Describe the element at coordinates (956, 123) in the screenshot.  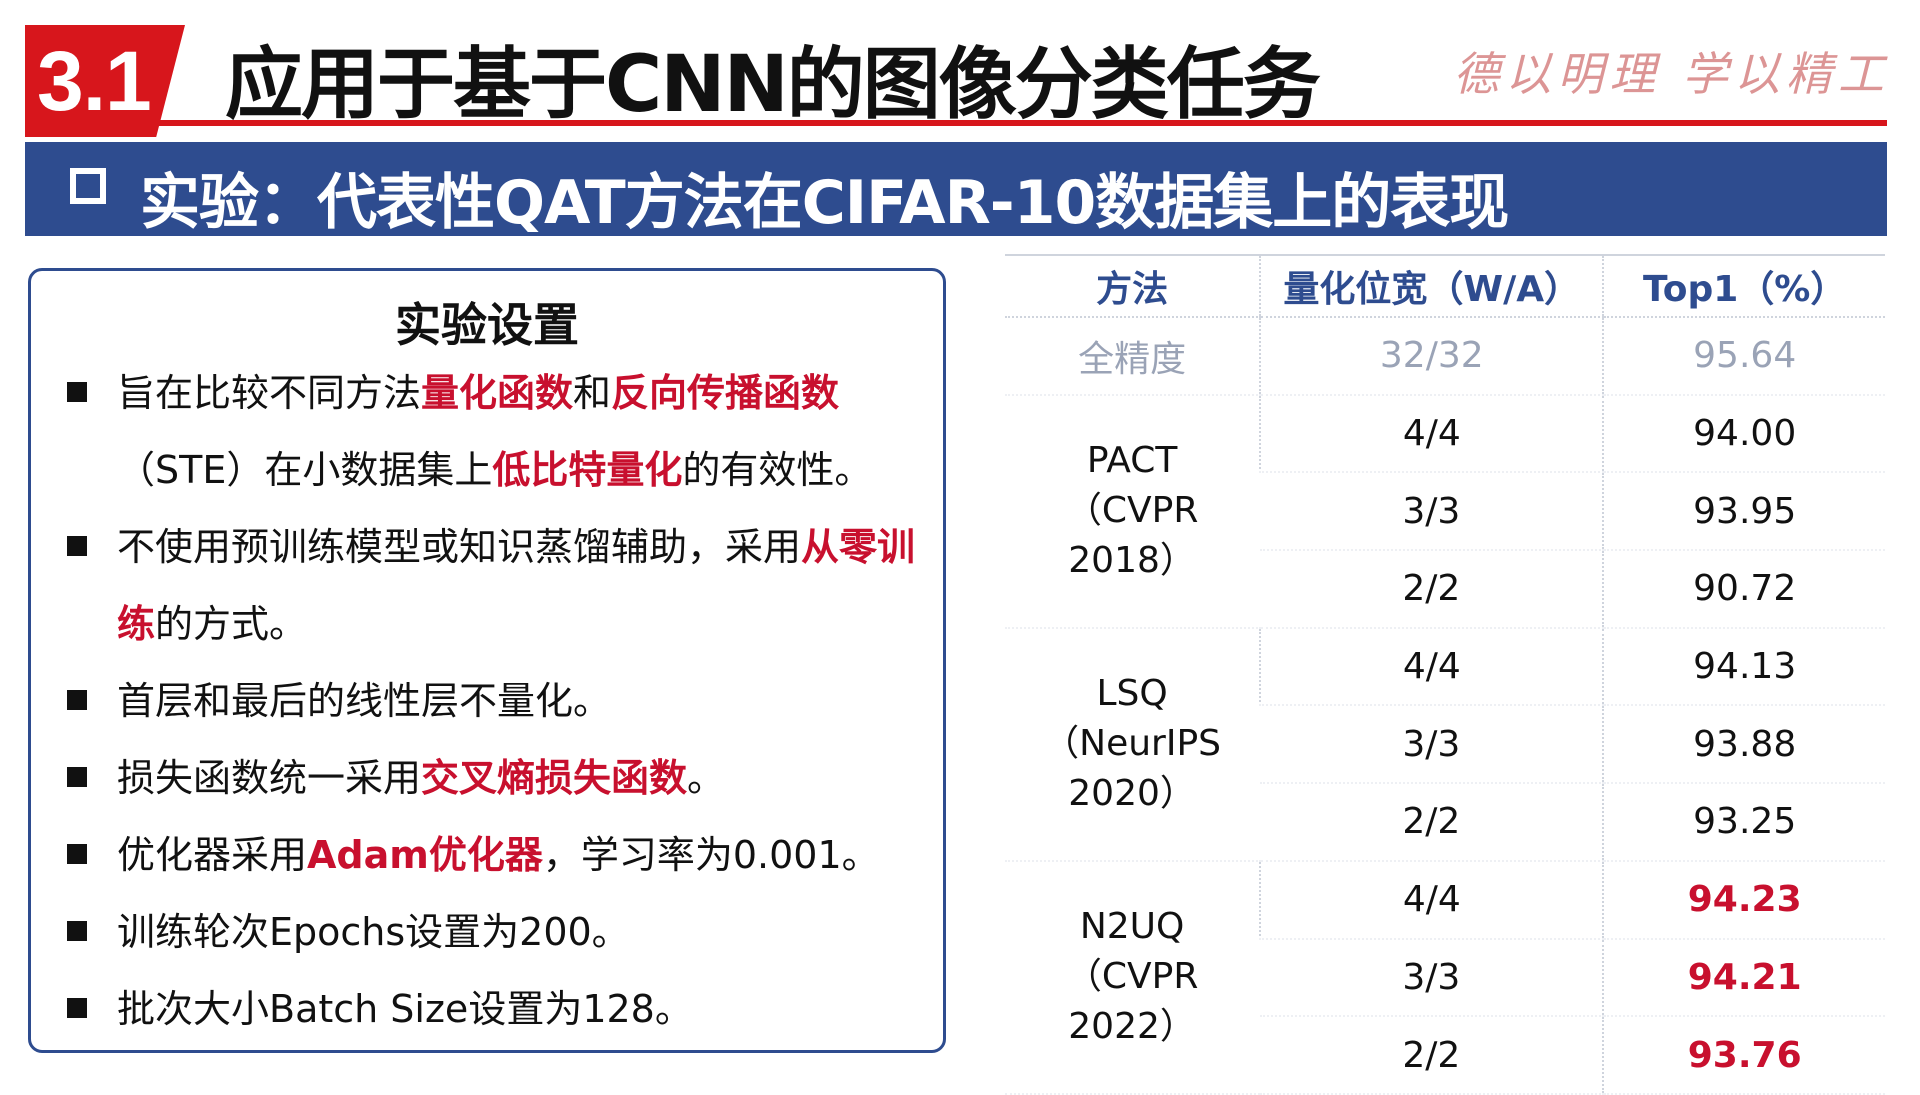
I see `title-divider` at that location.